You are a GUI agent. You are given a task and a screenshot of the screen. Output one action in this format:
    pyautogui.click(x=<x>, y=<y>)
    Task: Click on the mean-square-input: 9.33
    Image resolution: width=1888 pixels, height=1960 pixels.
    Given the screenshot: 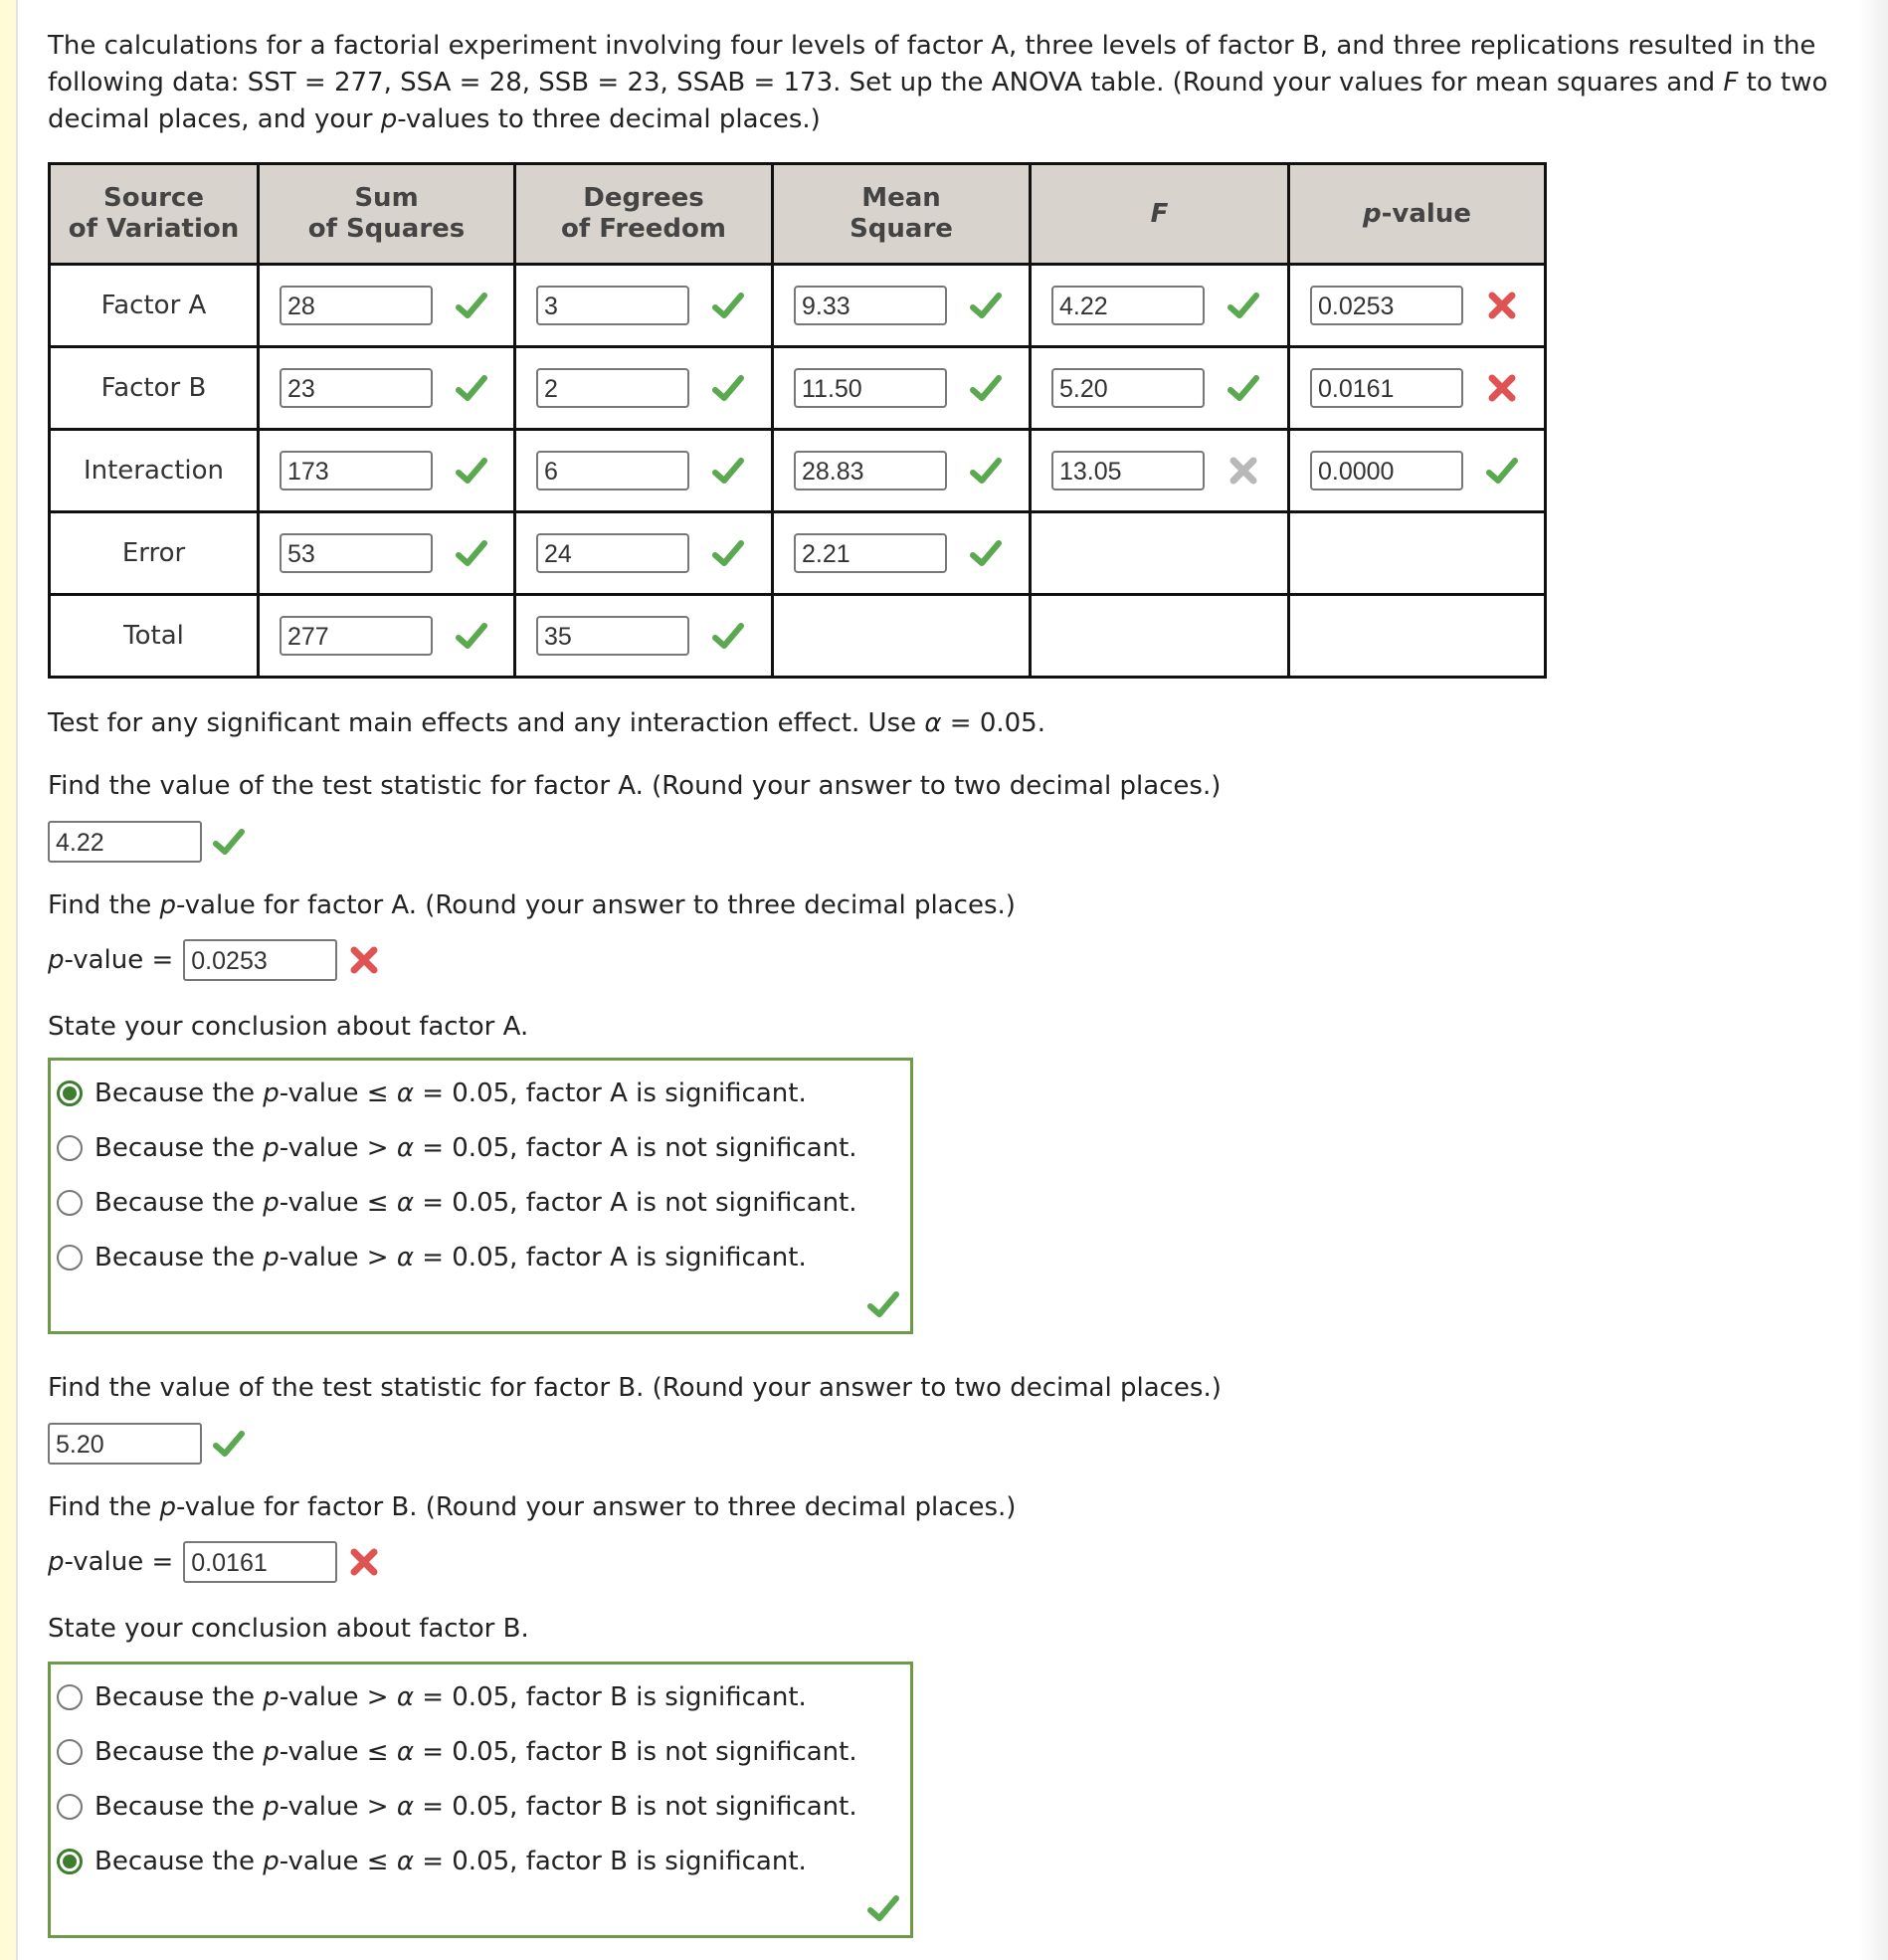 What is the action you would take?
    pyautogui.click(x=870, y=305)
    